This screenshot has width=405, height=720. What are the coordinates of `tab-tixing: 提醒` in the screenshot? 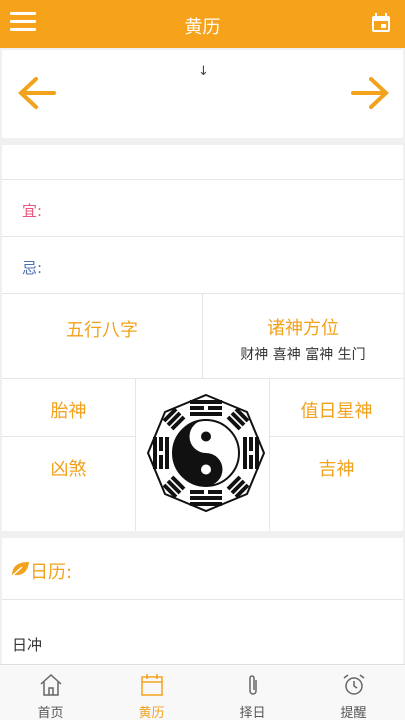 It's located at (353, 692).